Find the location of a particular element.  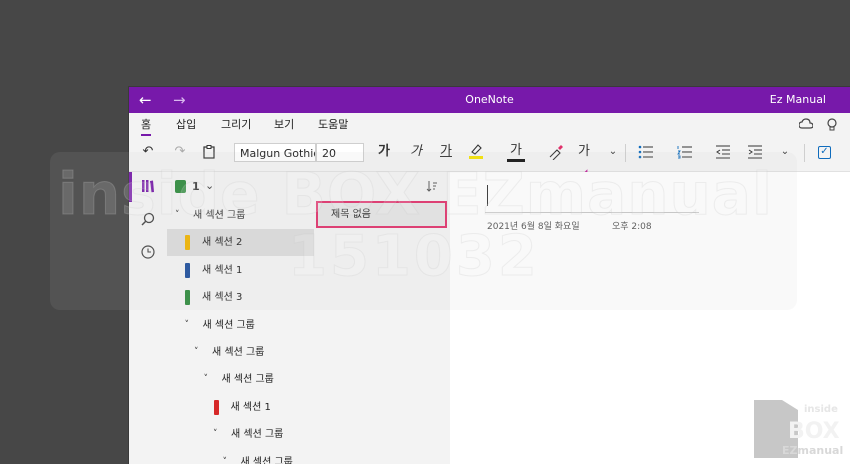

logo-line1: inside is located at coordinates (821, 409).